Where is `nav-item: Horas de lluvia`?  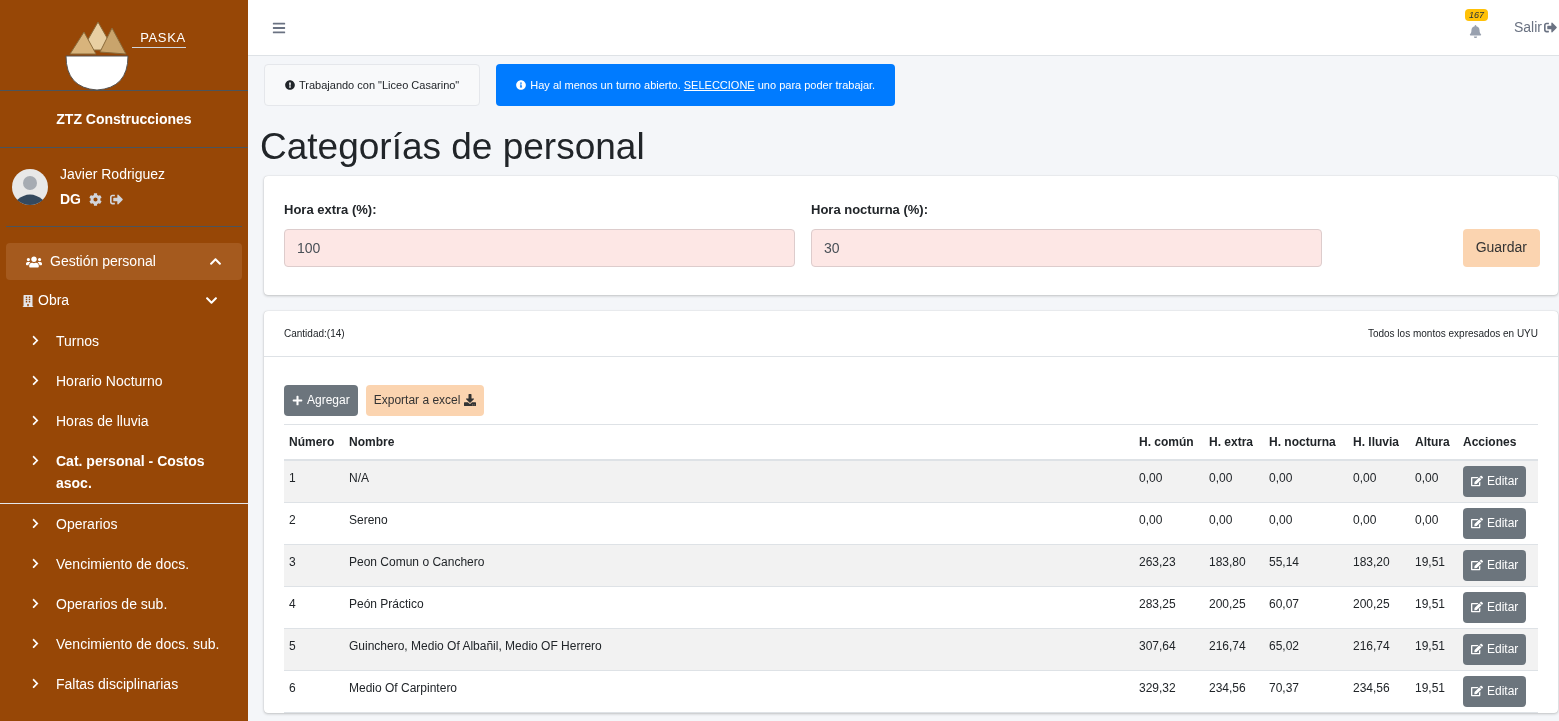 nav-item: Horas de lluvia is located at coordinates (124, 421).